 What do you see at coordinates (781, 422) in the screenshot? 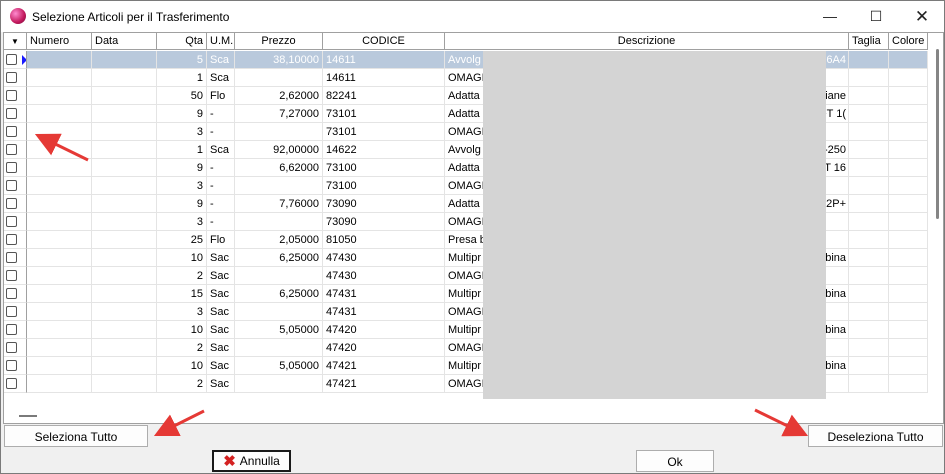
I see `annotation-arrow-deselect-all` at bounding box center [781, 422].